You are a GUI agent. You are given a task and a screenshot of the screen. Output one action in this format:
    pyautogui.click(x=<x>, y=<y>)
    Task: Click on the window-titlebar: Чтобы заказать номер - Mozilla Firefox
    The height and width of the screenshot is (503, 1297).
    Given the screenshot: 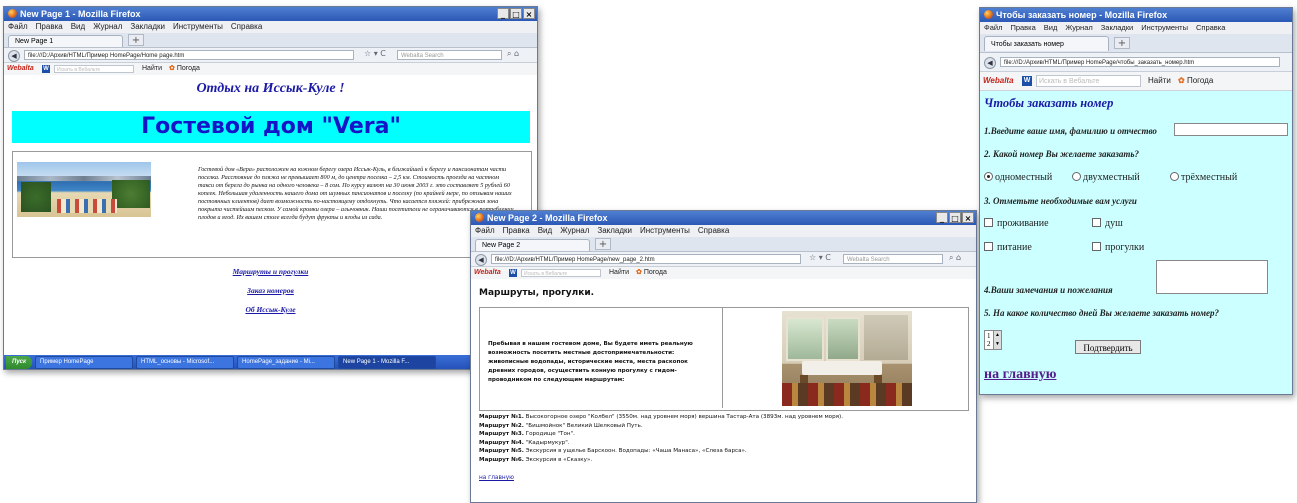 What is the action you would take?
    pyautogui.click(x=1136, y=15)
    